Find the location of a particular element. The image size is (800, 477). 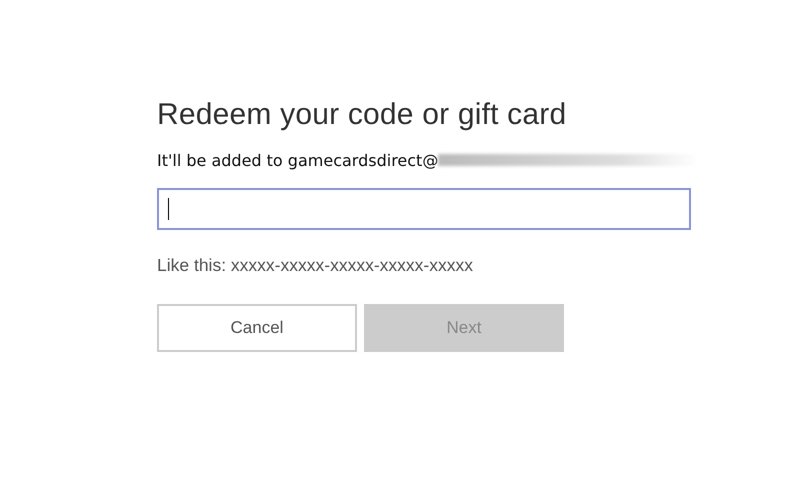

cancel-button: Cancel is located at coordinates (257, 328).